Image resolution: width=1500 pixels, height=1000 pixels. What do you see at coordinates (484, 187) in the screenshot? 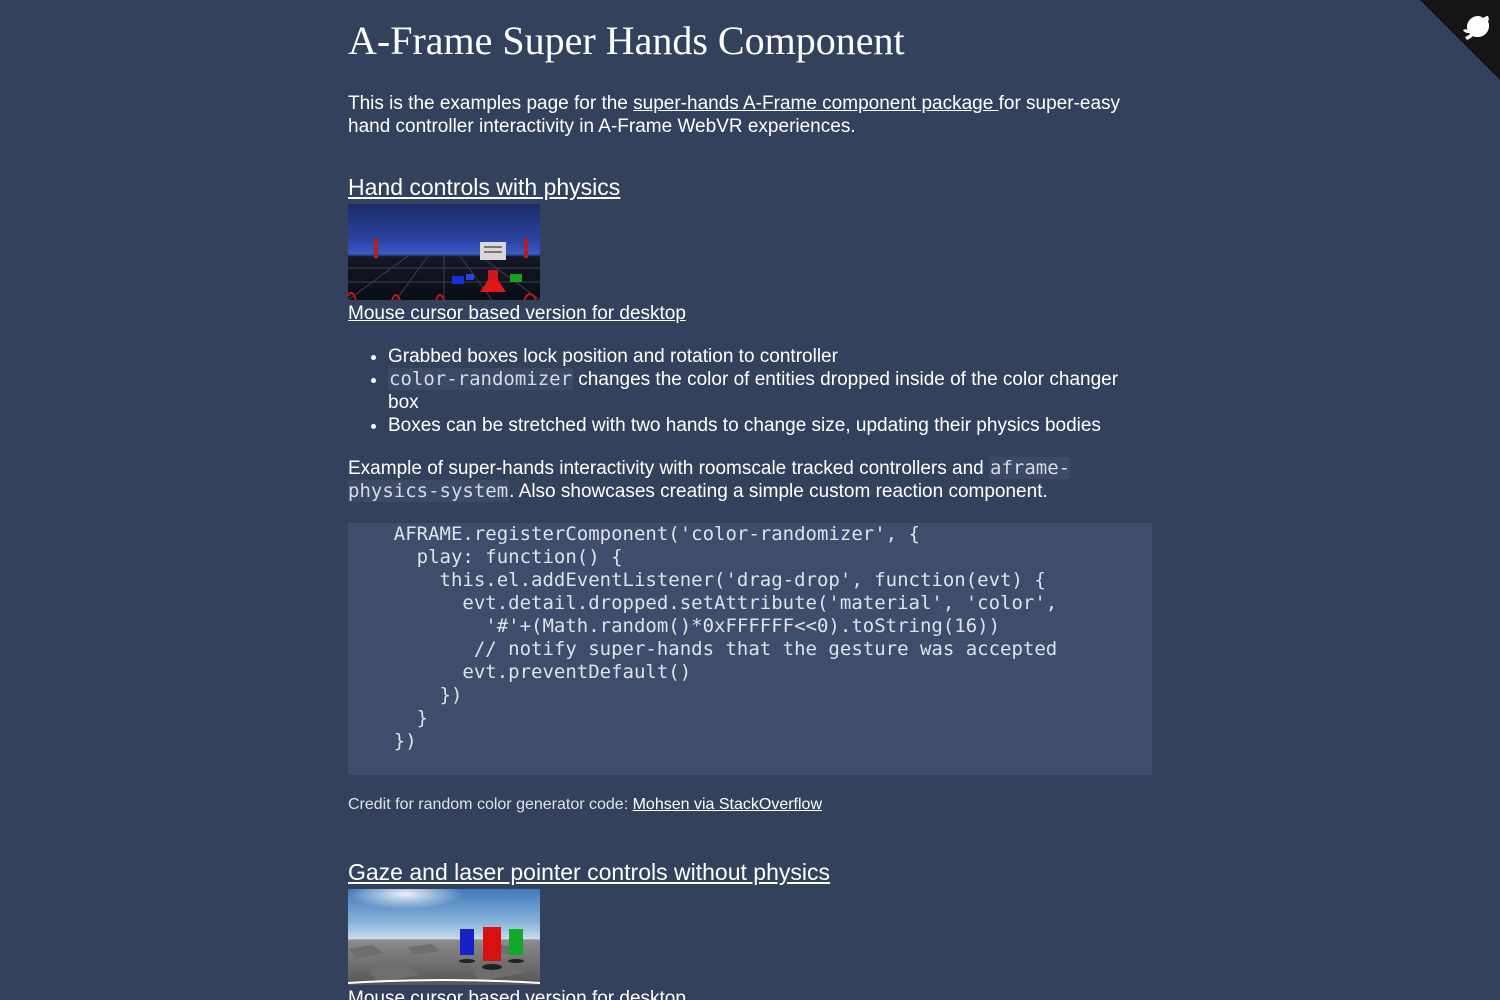
I see `hand-controls-physics-link: Hand controls with physics` at bounding box center [484, 187].